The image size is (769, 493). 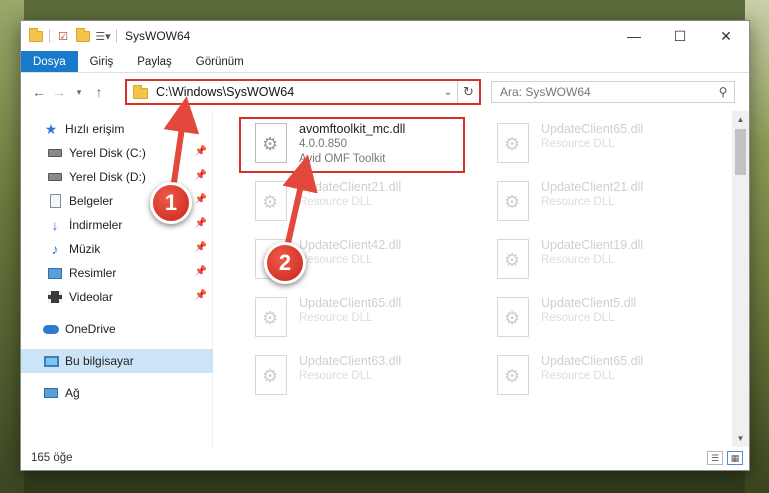 I want to click on tab-gorunum: Görünüm, so click(x=220, y=61).